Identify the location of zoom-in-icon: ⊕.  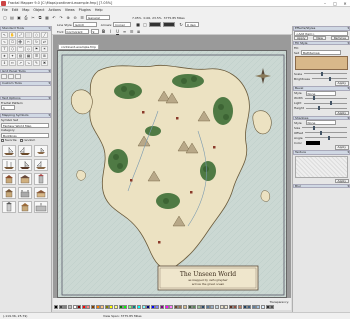
(68, 18).